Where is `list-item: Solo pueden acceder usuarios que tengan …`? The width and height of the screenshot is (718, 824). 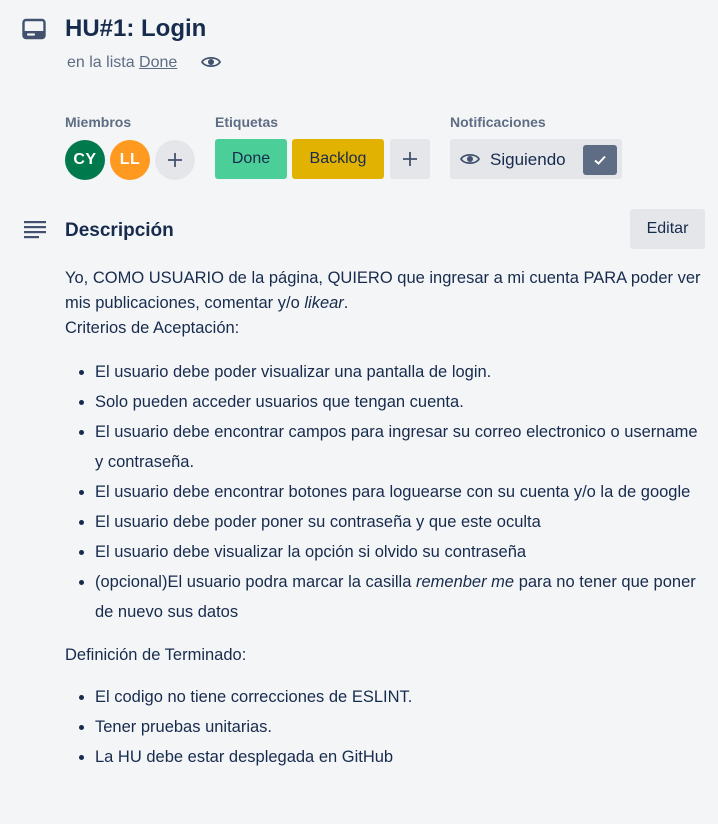
list-item: Solo pueden acceder usuarios que tengan … is located at coordinates (400, 402).